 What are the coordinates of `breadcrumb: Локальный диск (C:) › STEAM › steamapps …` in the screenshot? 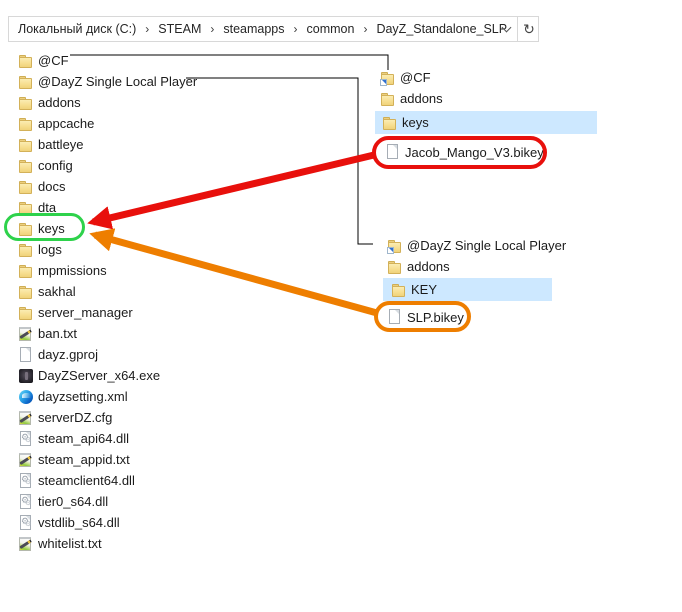 It's located at (273, 29).